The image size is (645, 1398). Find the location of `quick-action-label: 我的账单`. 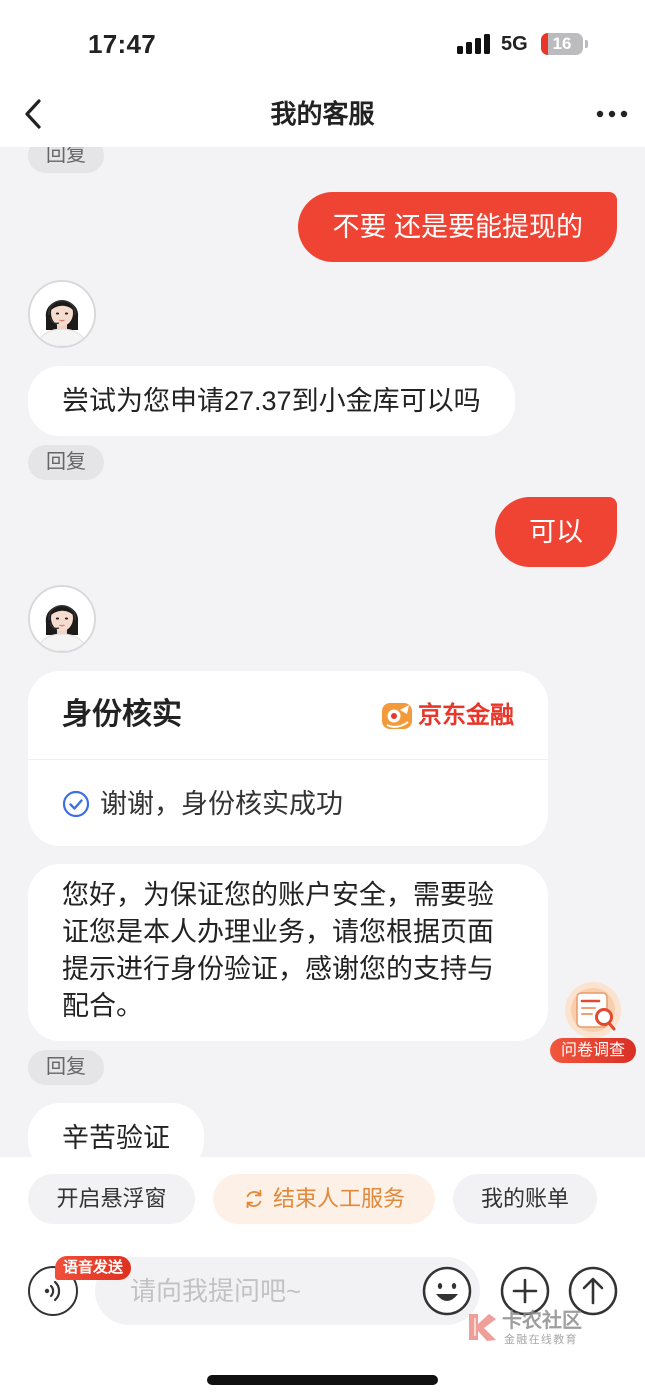

quick-action-label: 我的账单 is located at coordinates (524, 1198).